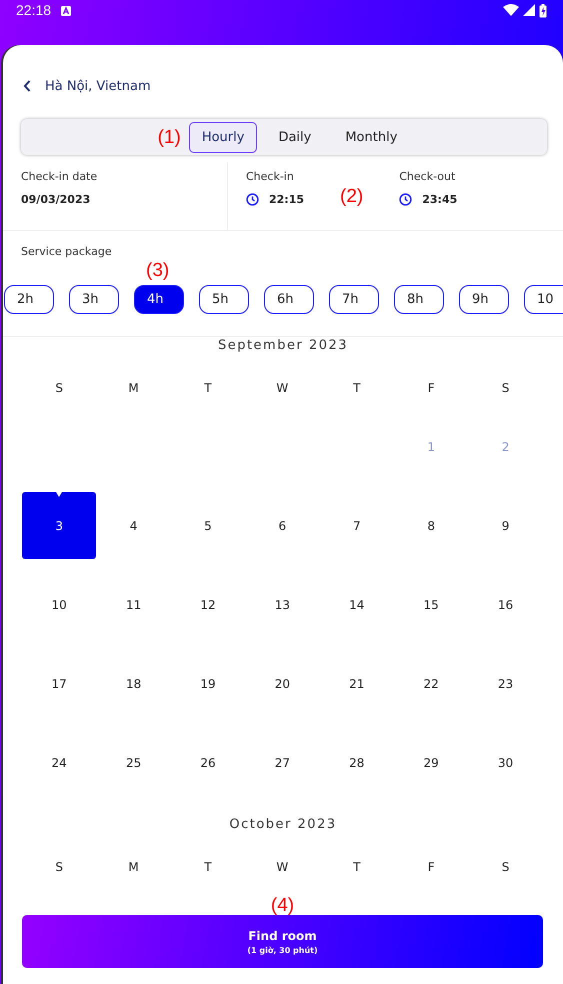  Describe the element at coordinates (282, 604) in the screenshot. I see `calendar-day: 13` at that location.